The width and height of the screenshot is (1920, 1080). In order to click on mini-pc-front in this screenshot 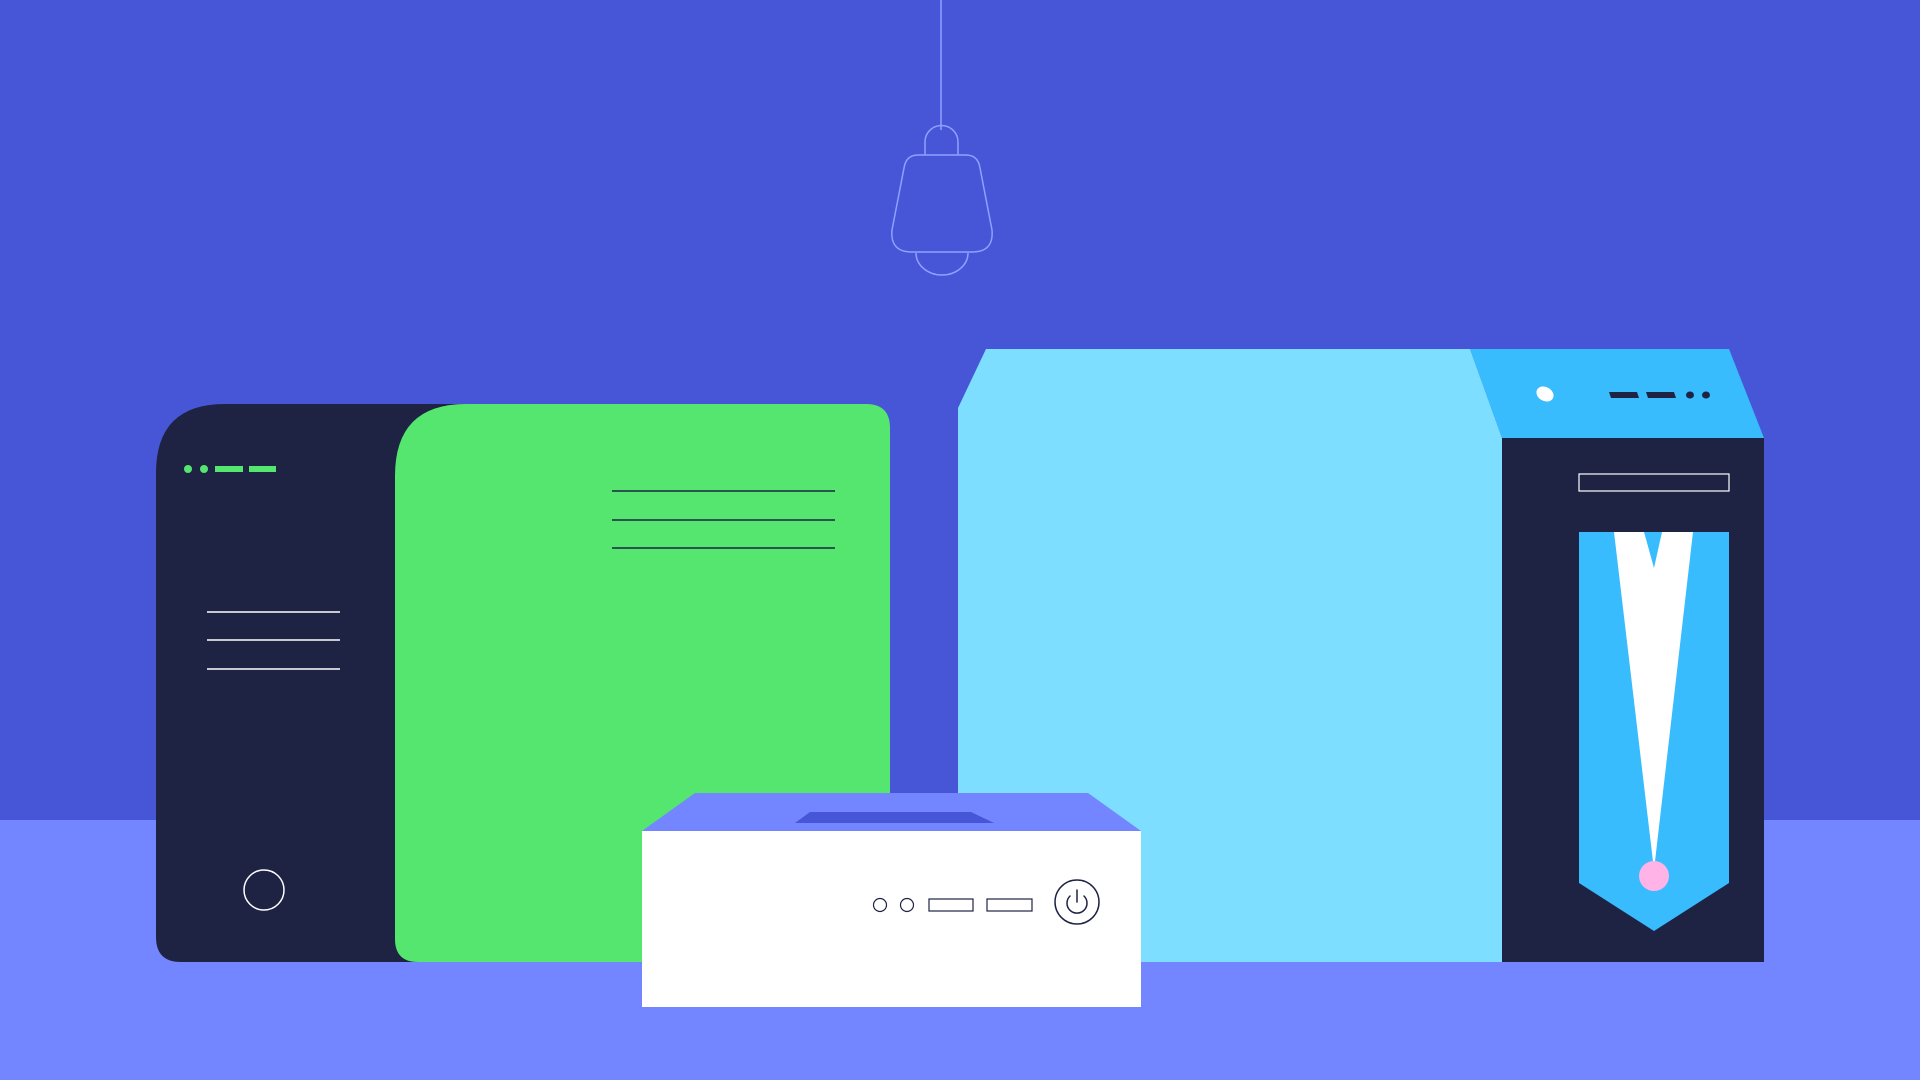, I will do `click(891, 919)`.